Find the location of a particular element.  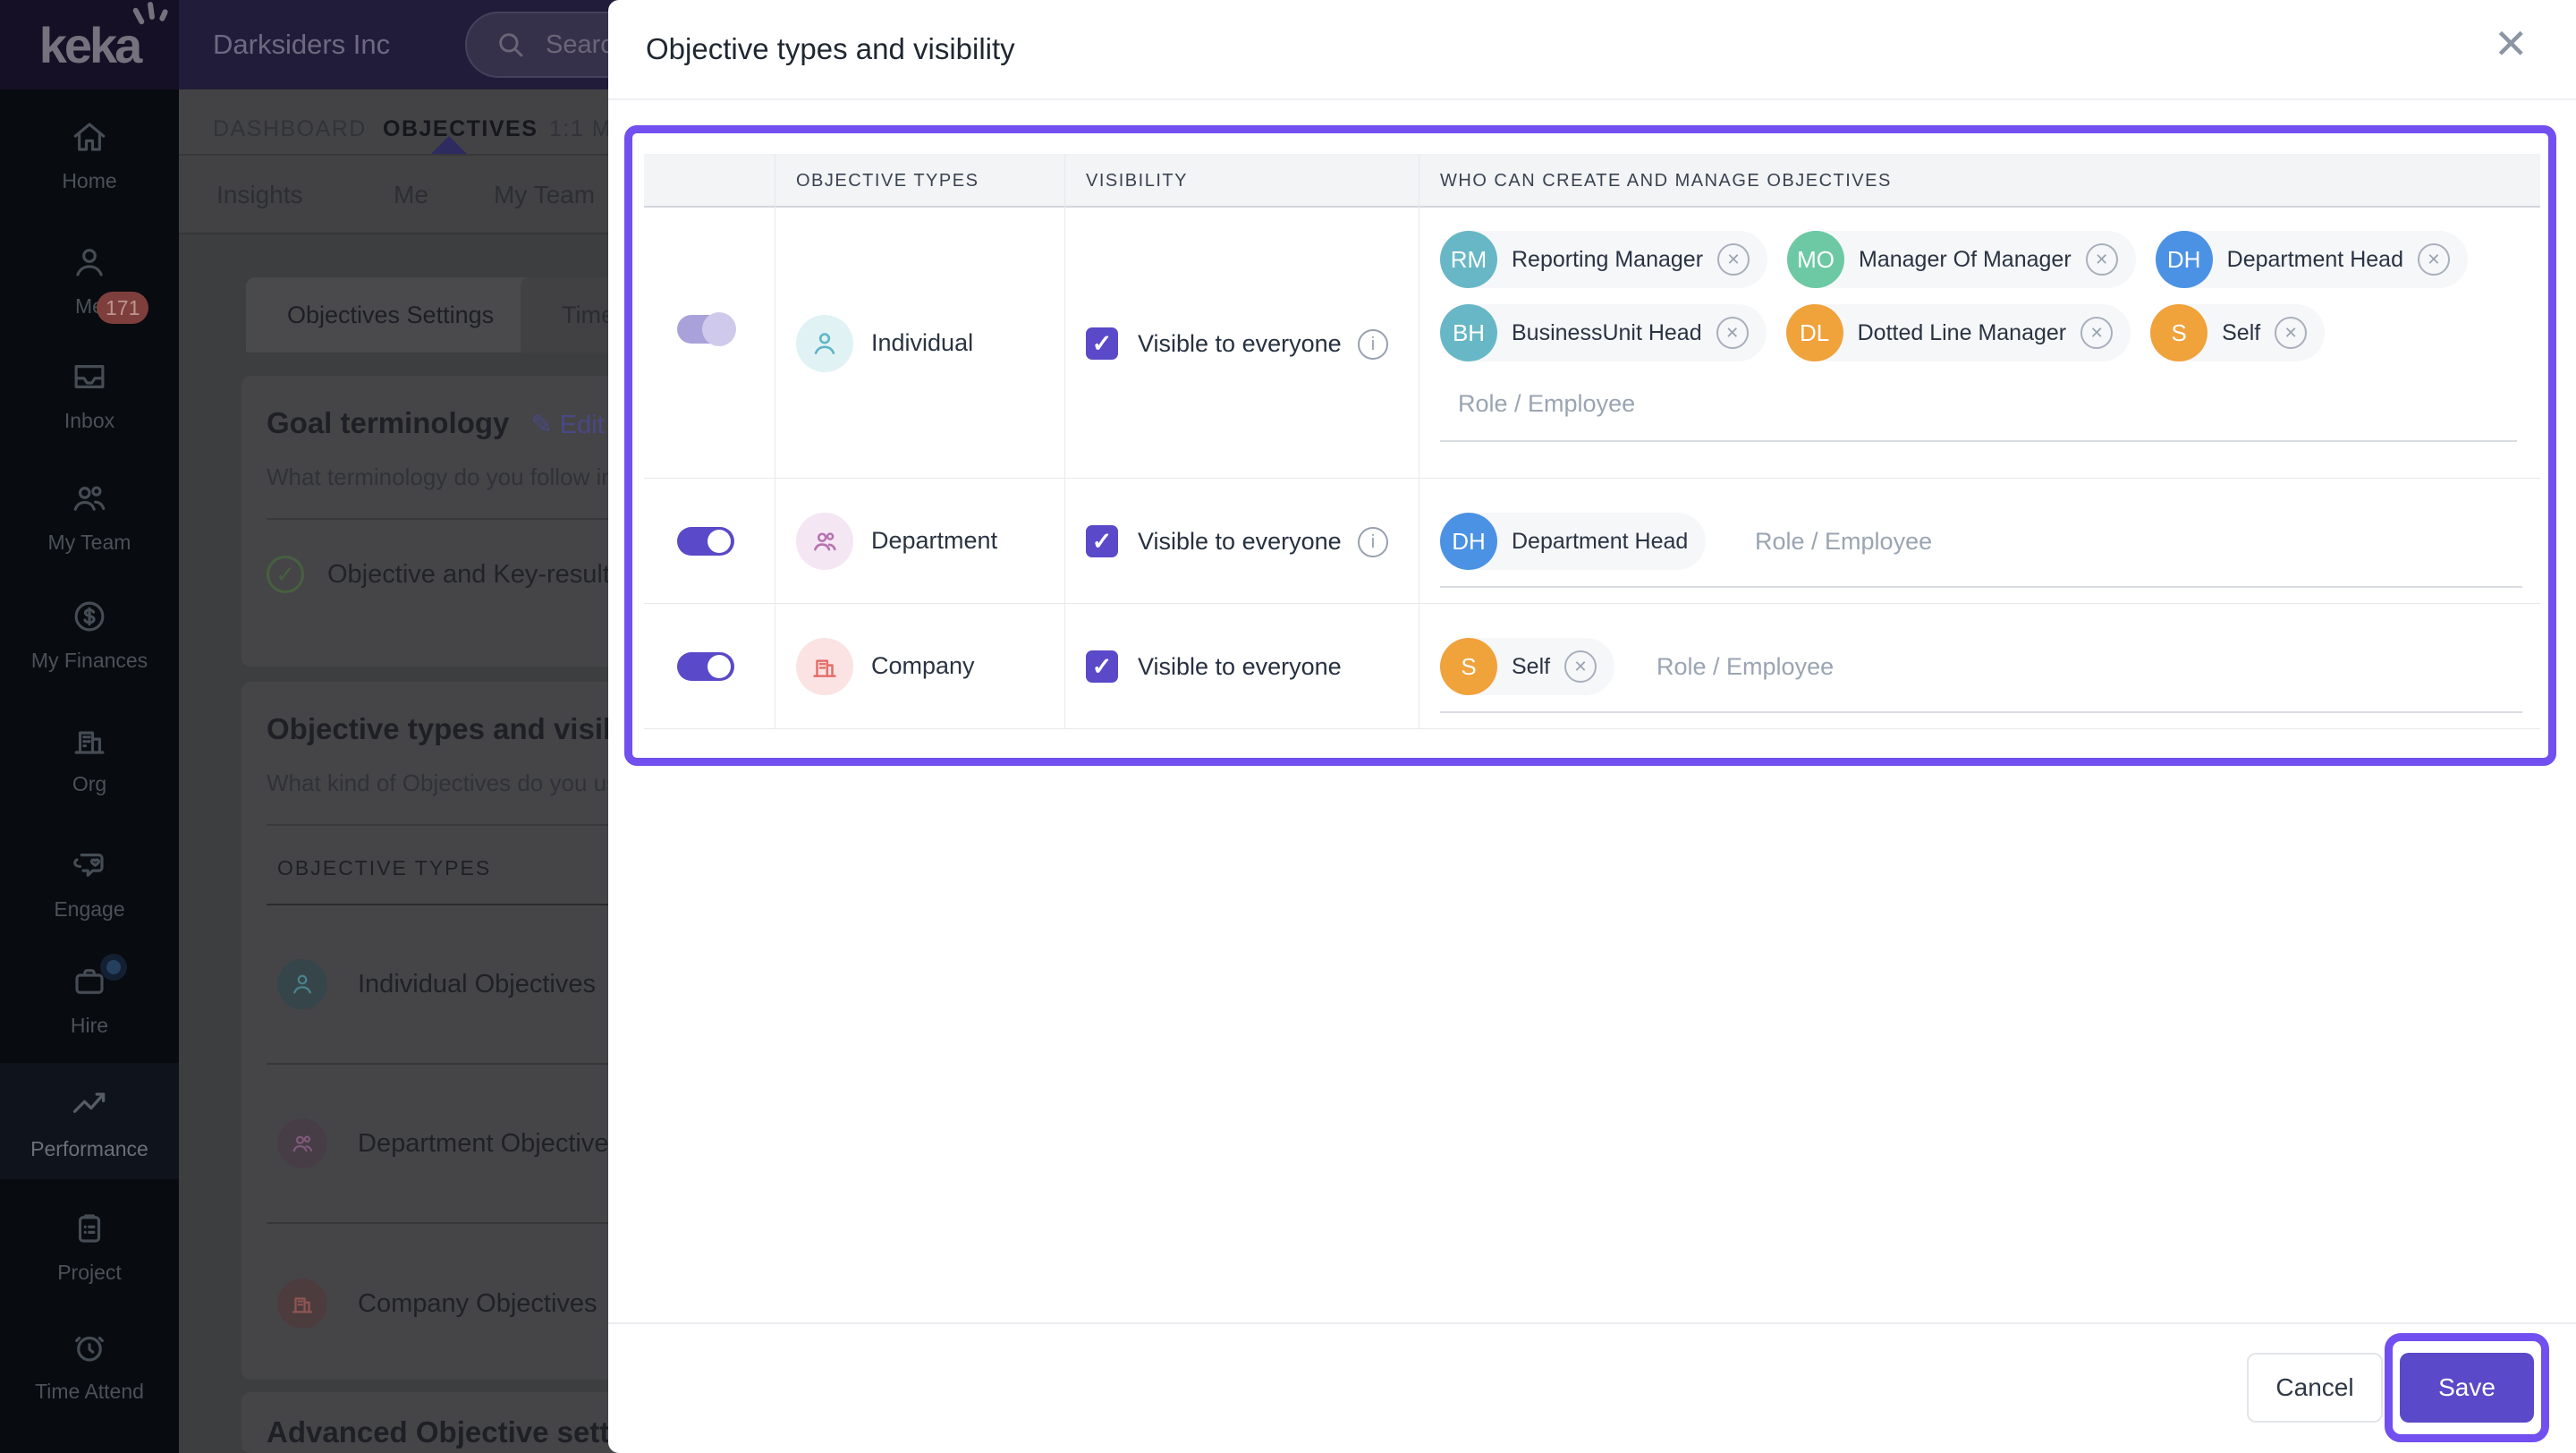

subtab-my-team: My Team is located at coordinates (544, 195).